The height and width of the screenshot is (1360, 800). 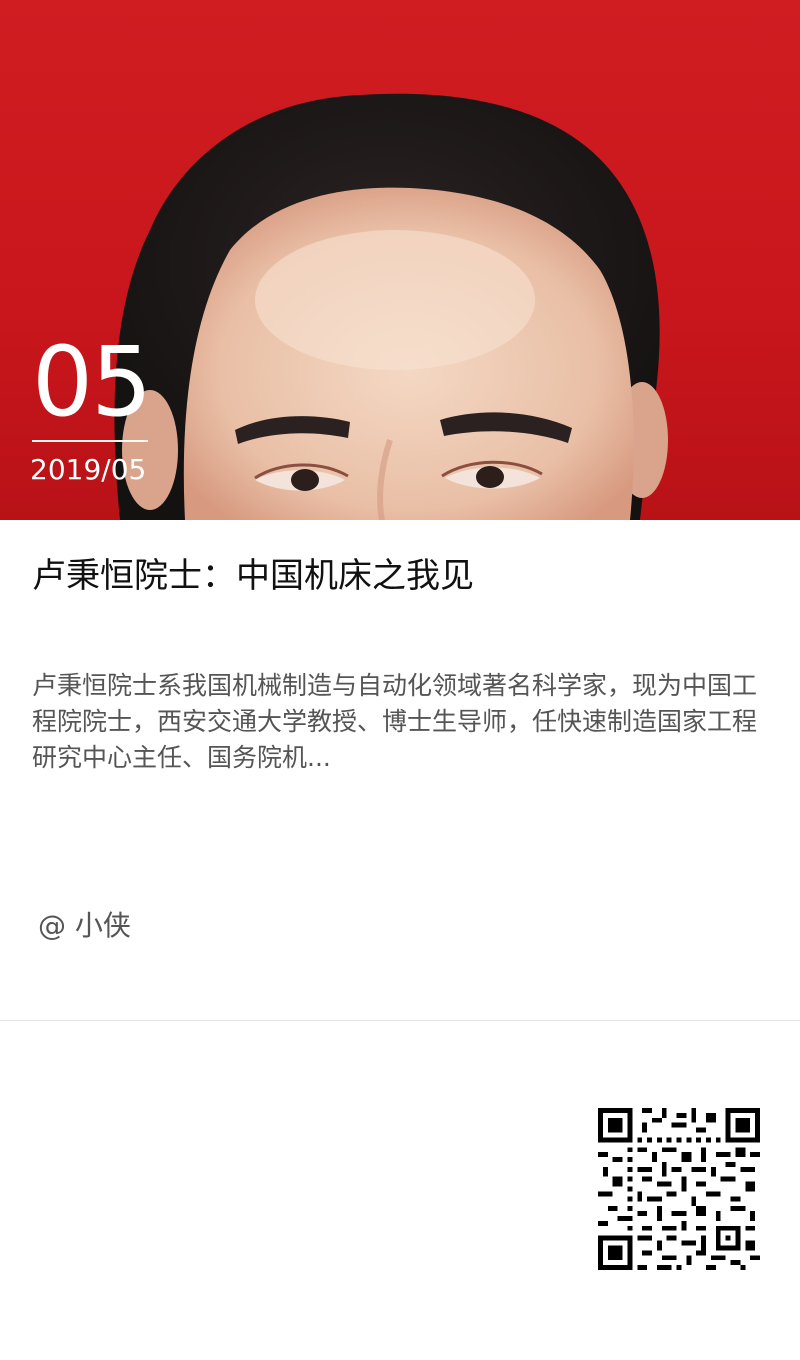 I want to click on author-name: @ 小侠, so click(x=84, y=925).